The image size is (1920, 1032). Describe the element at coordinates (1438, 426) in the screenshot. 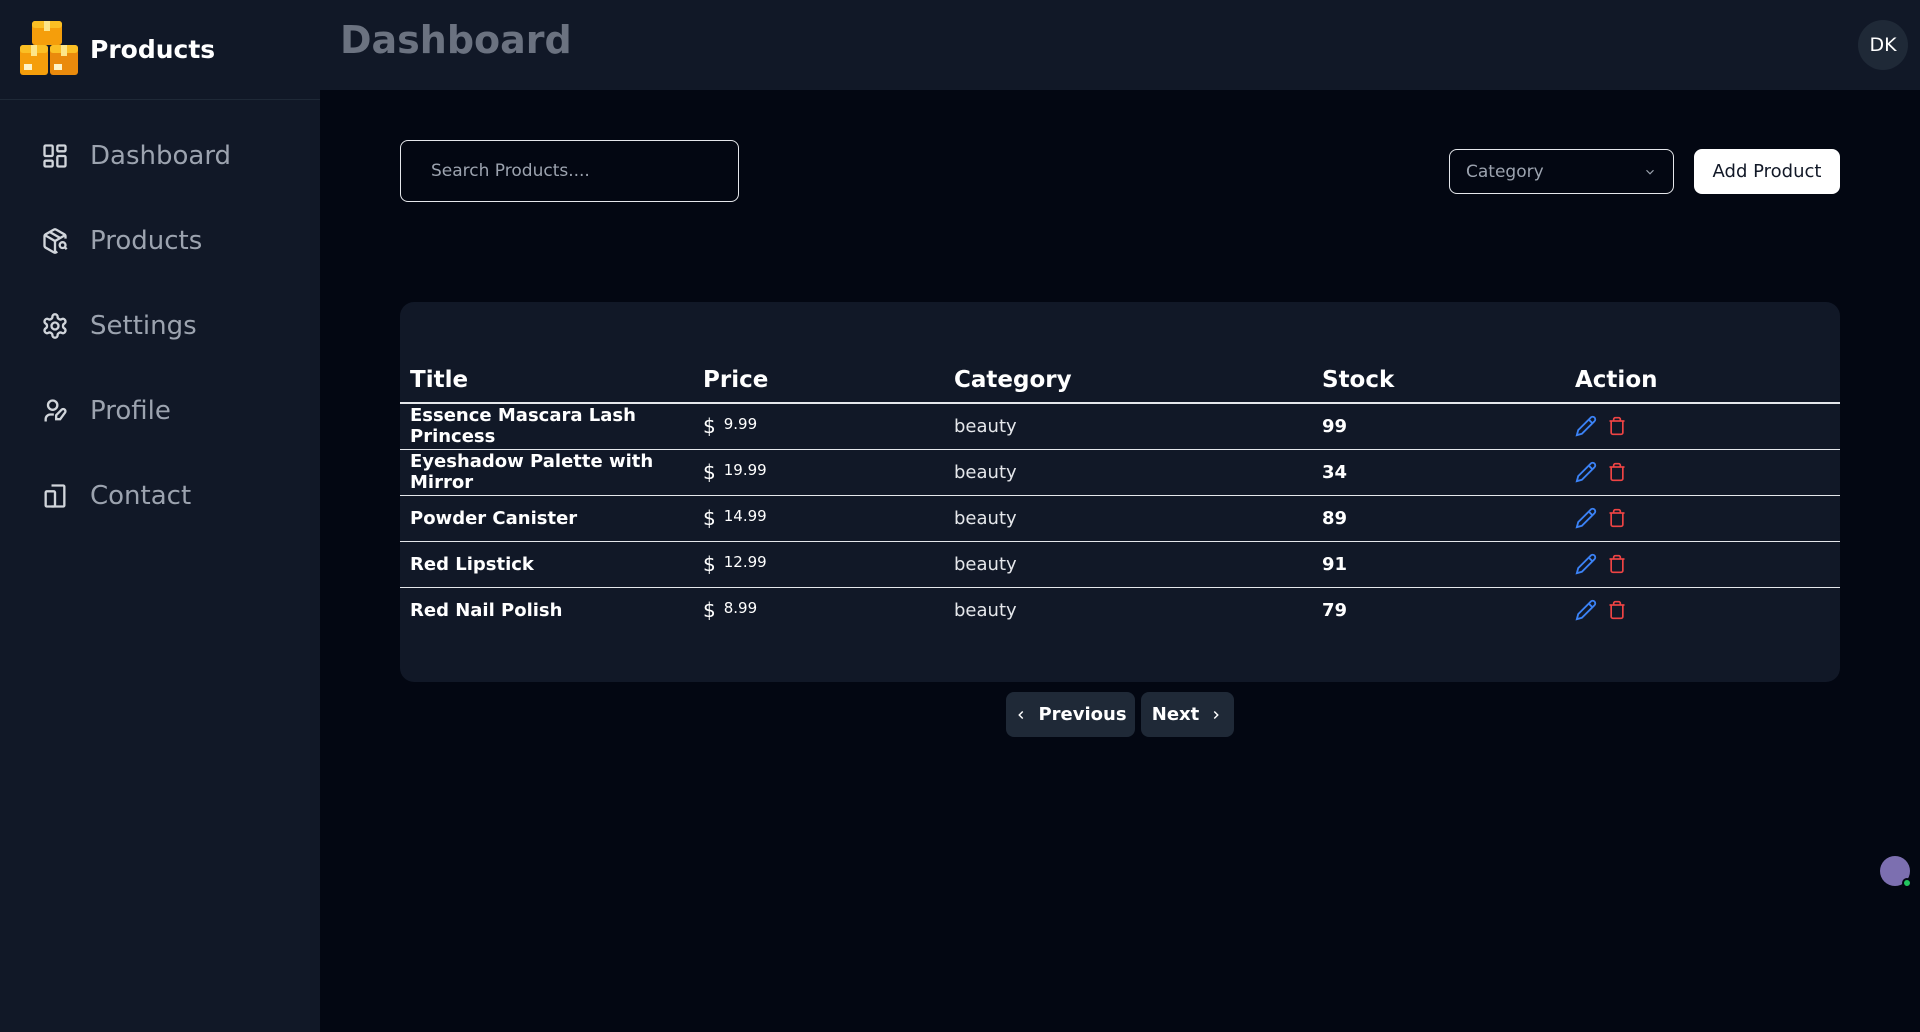

I see `product-stock: 99` at that location.